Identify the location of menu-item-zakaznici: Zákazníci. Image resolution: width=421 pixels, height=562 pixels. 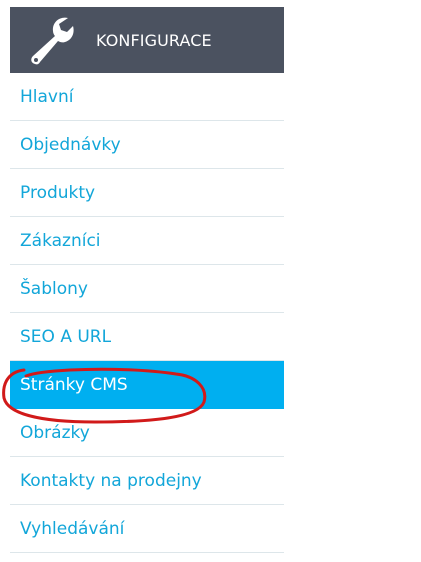
(147, 241).